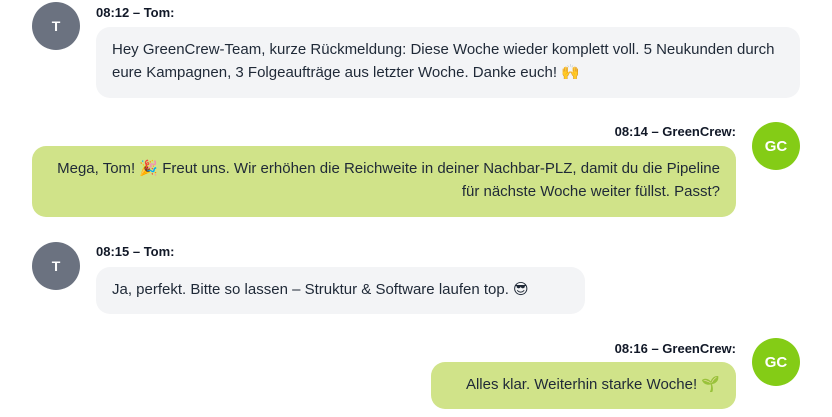 Image resolution: width=832 pixels, height=417 pixels. Describe the element at coordinates (675, 348) in the screenshot. I see `message-meta: 08:16 – GreenCrew:` at that location.